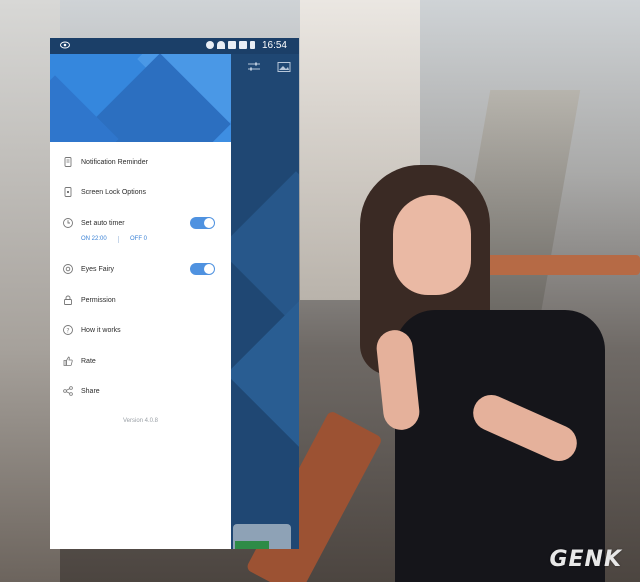  Describe the element at coordinates (284, 67) in the screenshot. I see `image-icon` at that location.